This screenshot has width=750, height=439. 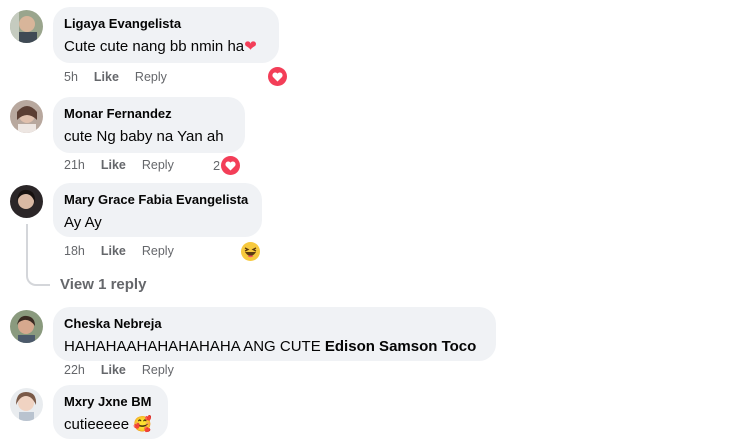 I want to click on heart-emoji-icon: ❤, so click(x=250, y=46).